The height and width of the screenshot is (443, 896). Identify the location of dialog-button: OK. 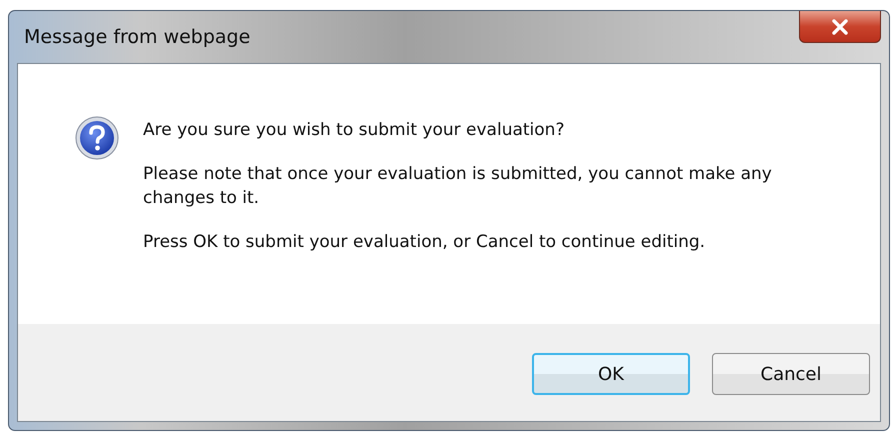
(611, 374).